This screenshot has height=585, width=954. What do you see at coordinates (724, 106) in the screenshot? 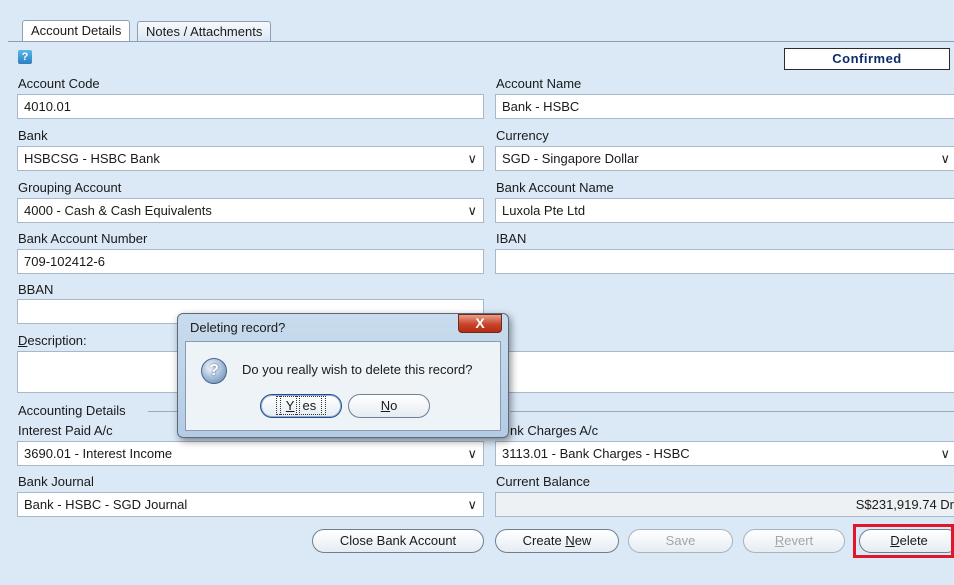
I see `account-name-input: Bank - HSBC` at bounding box center [724, 106].